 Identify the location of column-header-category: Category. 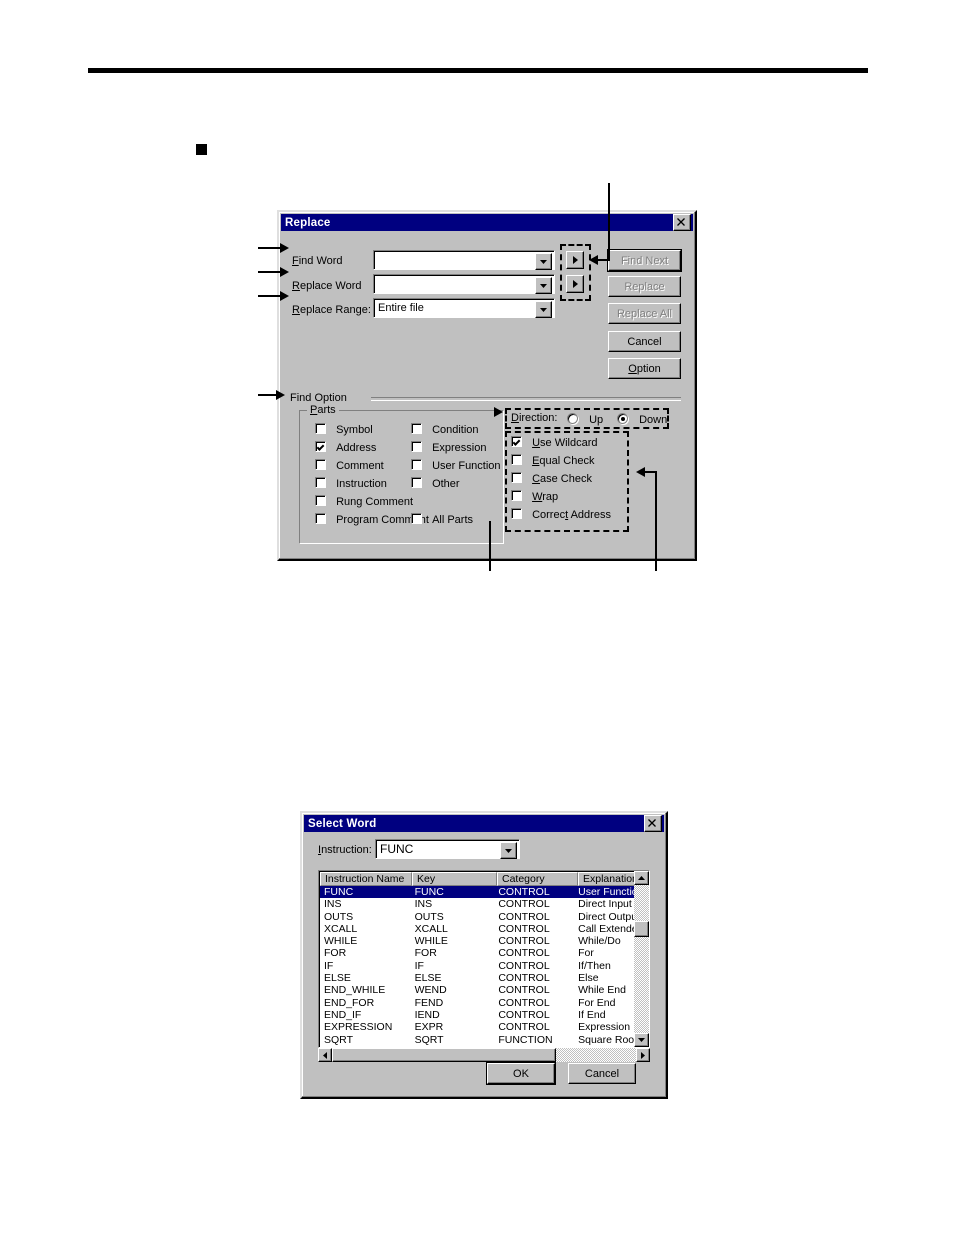
(537, 879).